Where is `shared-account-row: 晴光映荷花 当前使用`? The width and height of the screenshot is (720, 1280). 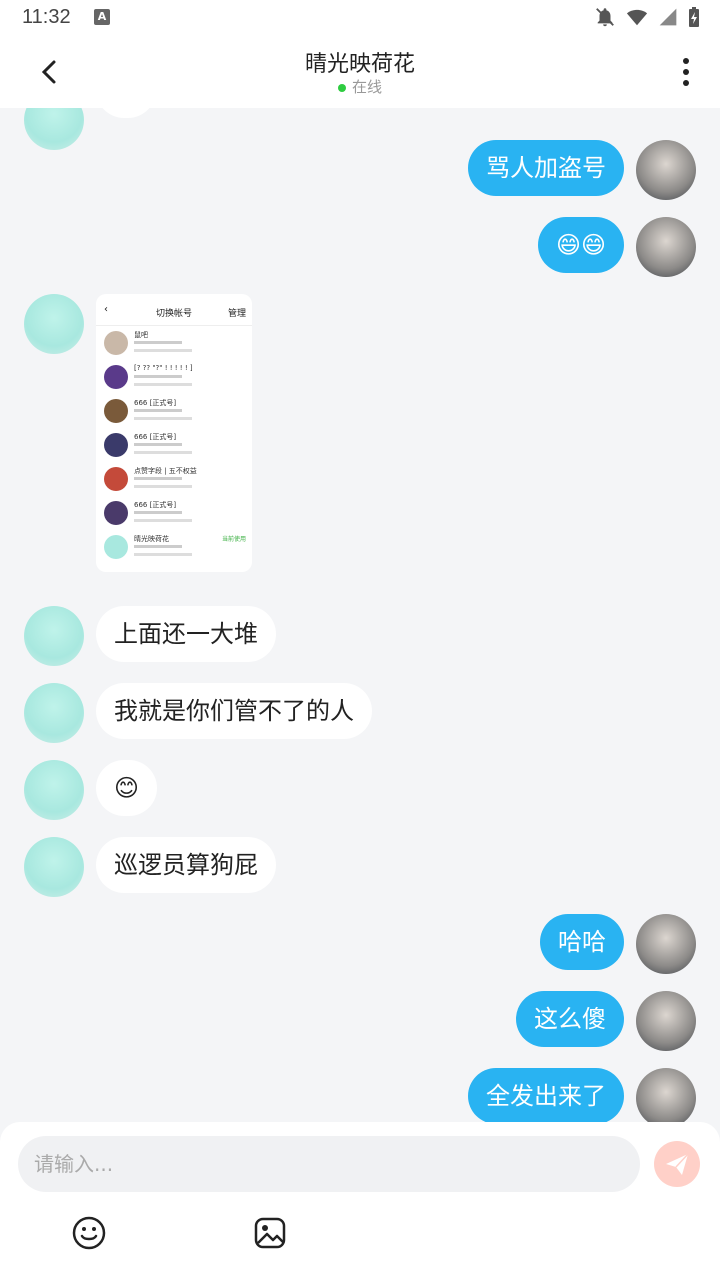
shared-account-row: 晴光映荷花 当前使用 is located at coordinates (174, 547).